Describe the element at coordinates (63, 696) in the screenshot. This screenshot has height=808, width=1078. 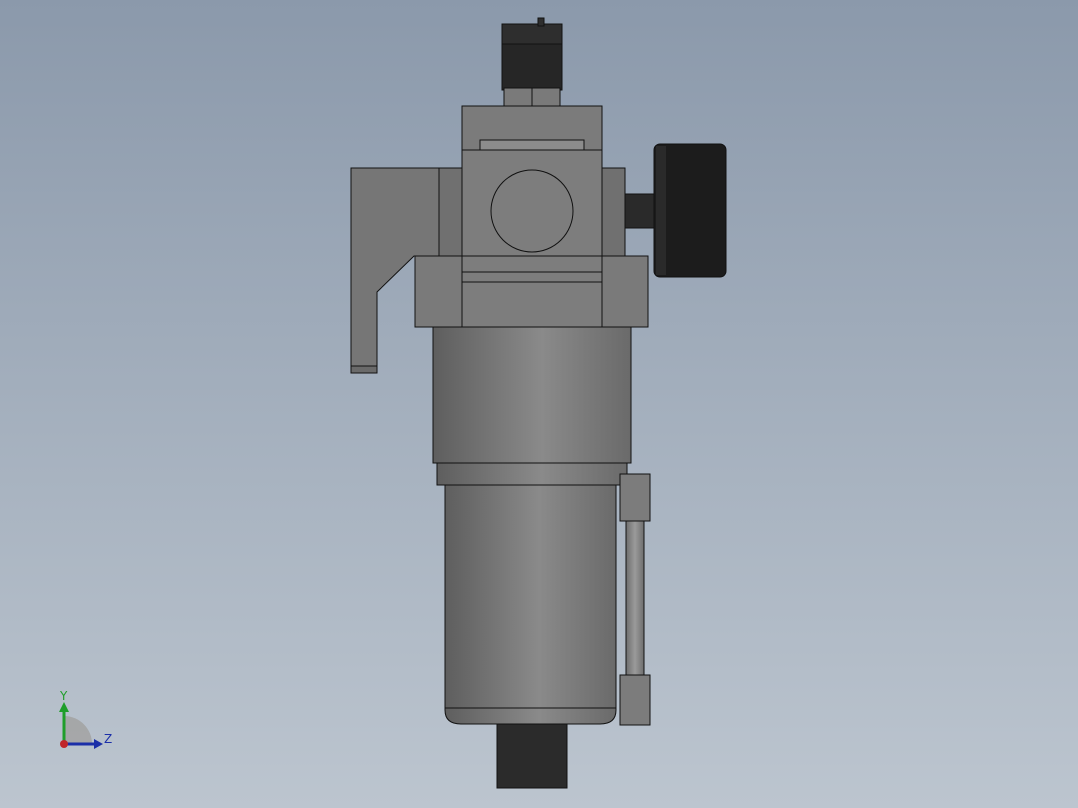
I see `triad-y-label: Y` at that location.